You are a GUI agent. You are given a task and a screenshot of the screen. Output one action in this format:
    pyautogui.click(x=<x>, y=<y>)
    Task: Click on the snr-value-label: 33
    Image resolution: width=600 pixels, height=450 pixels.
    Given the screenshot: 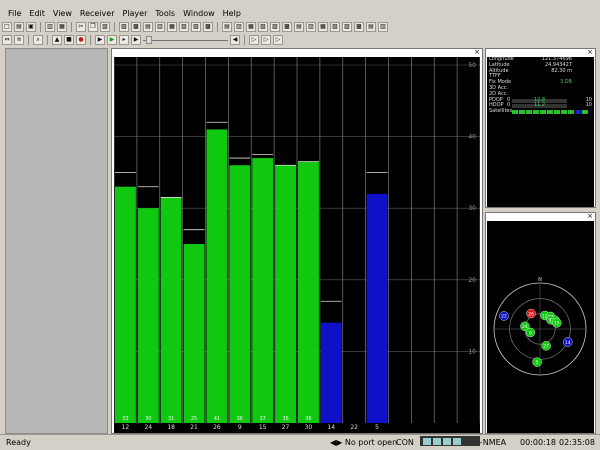 What is the action you would take?
    pyautogui.click(x=125, y=419)
    